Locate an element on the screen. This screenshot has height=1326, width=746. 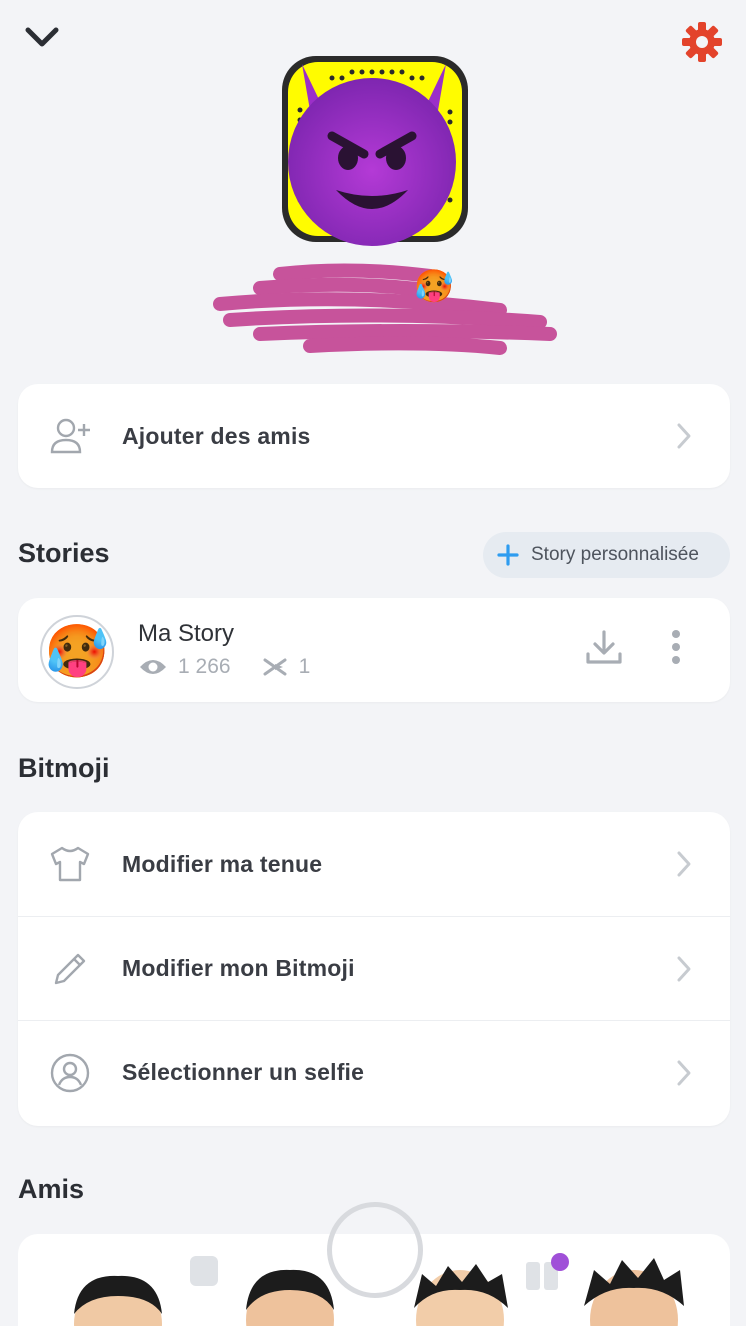
story-avatar-emoji: 🥵 is located at coordinates (77, 652).